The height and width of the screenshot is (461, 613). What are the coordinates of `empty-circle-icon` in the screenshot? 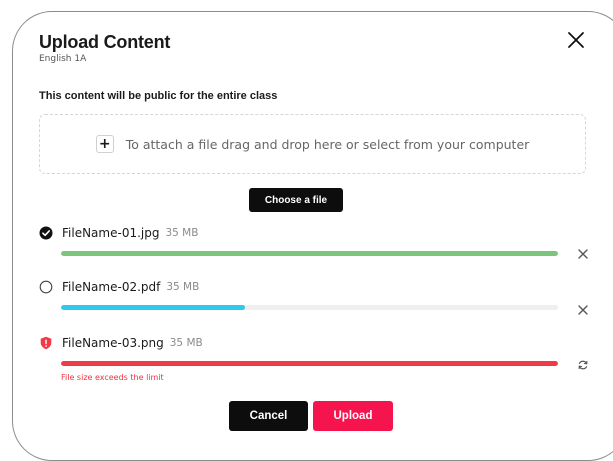 It's located at (46, 287).